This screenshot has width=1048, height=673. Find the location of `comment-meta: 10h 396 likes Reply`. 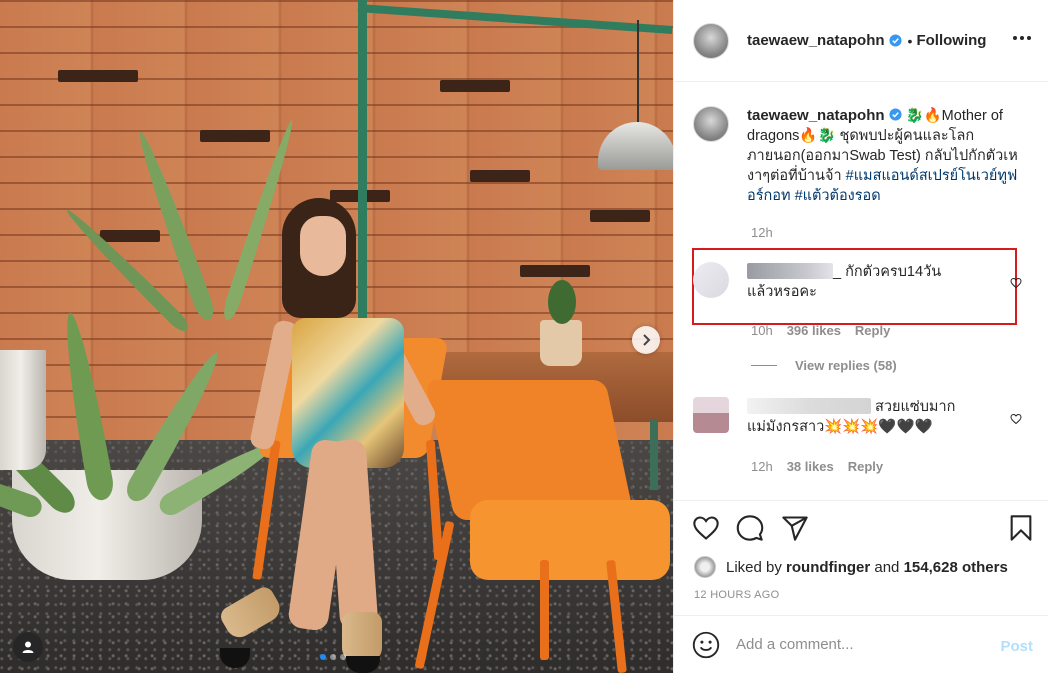

comment-meta: 10h 396 likes Reply is located at coordinates (820, 330).